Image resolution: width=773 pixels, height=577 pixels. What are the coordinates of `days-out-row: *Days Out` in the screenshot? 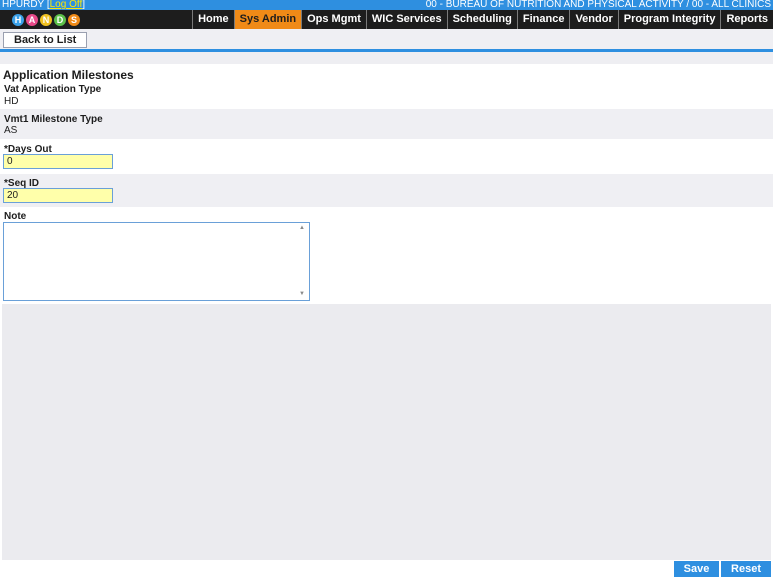 It's located at (386, 156).